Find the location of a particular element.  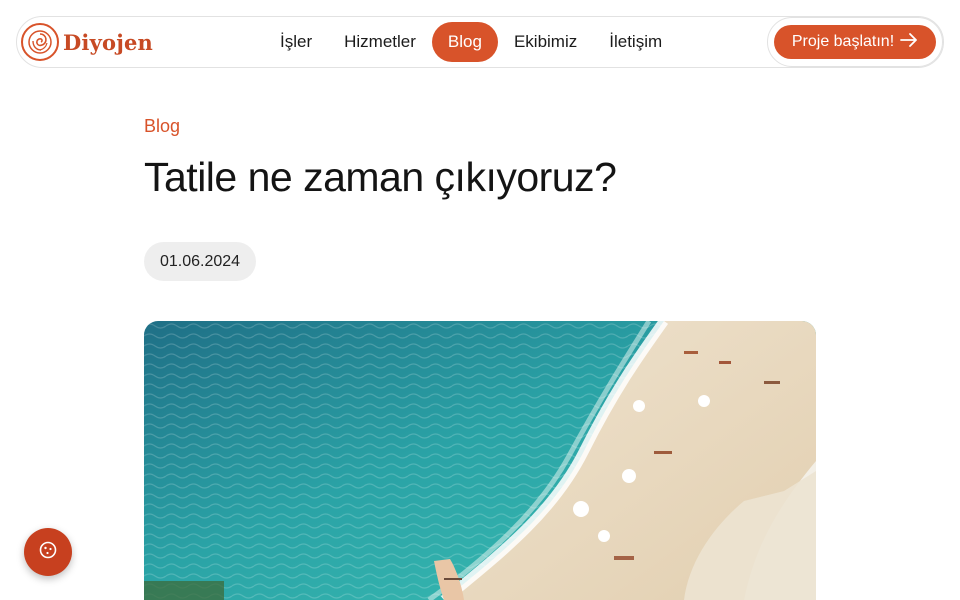

nav-item-ekibimiz: Ekibimiz is located at coordinates (545, 42).